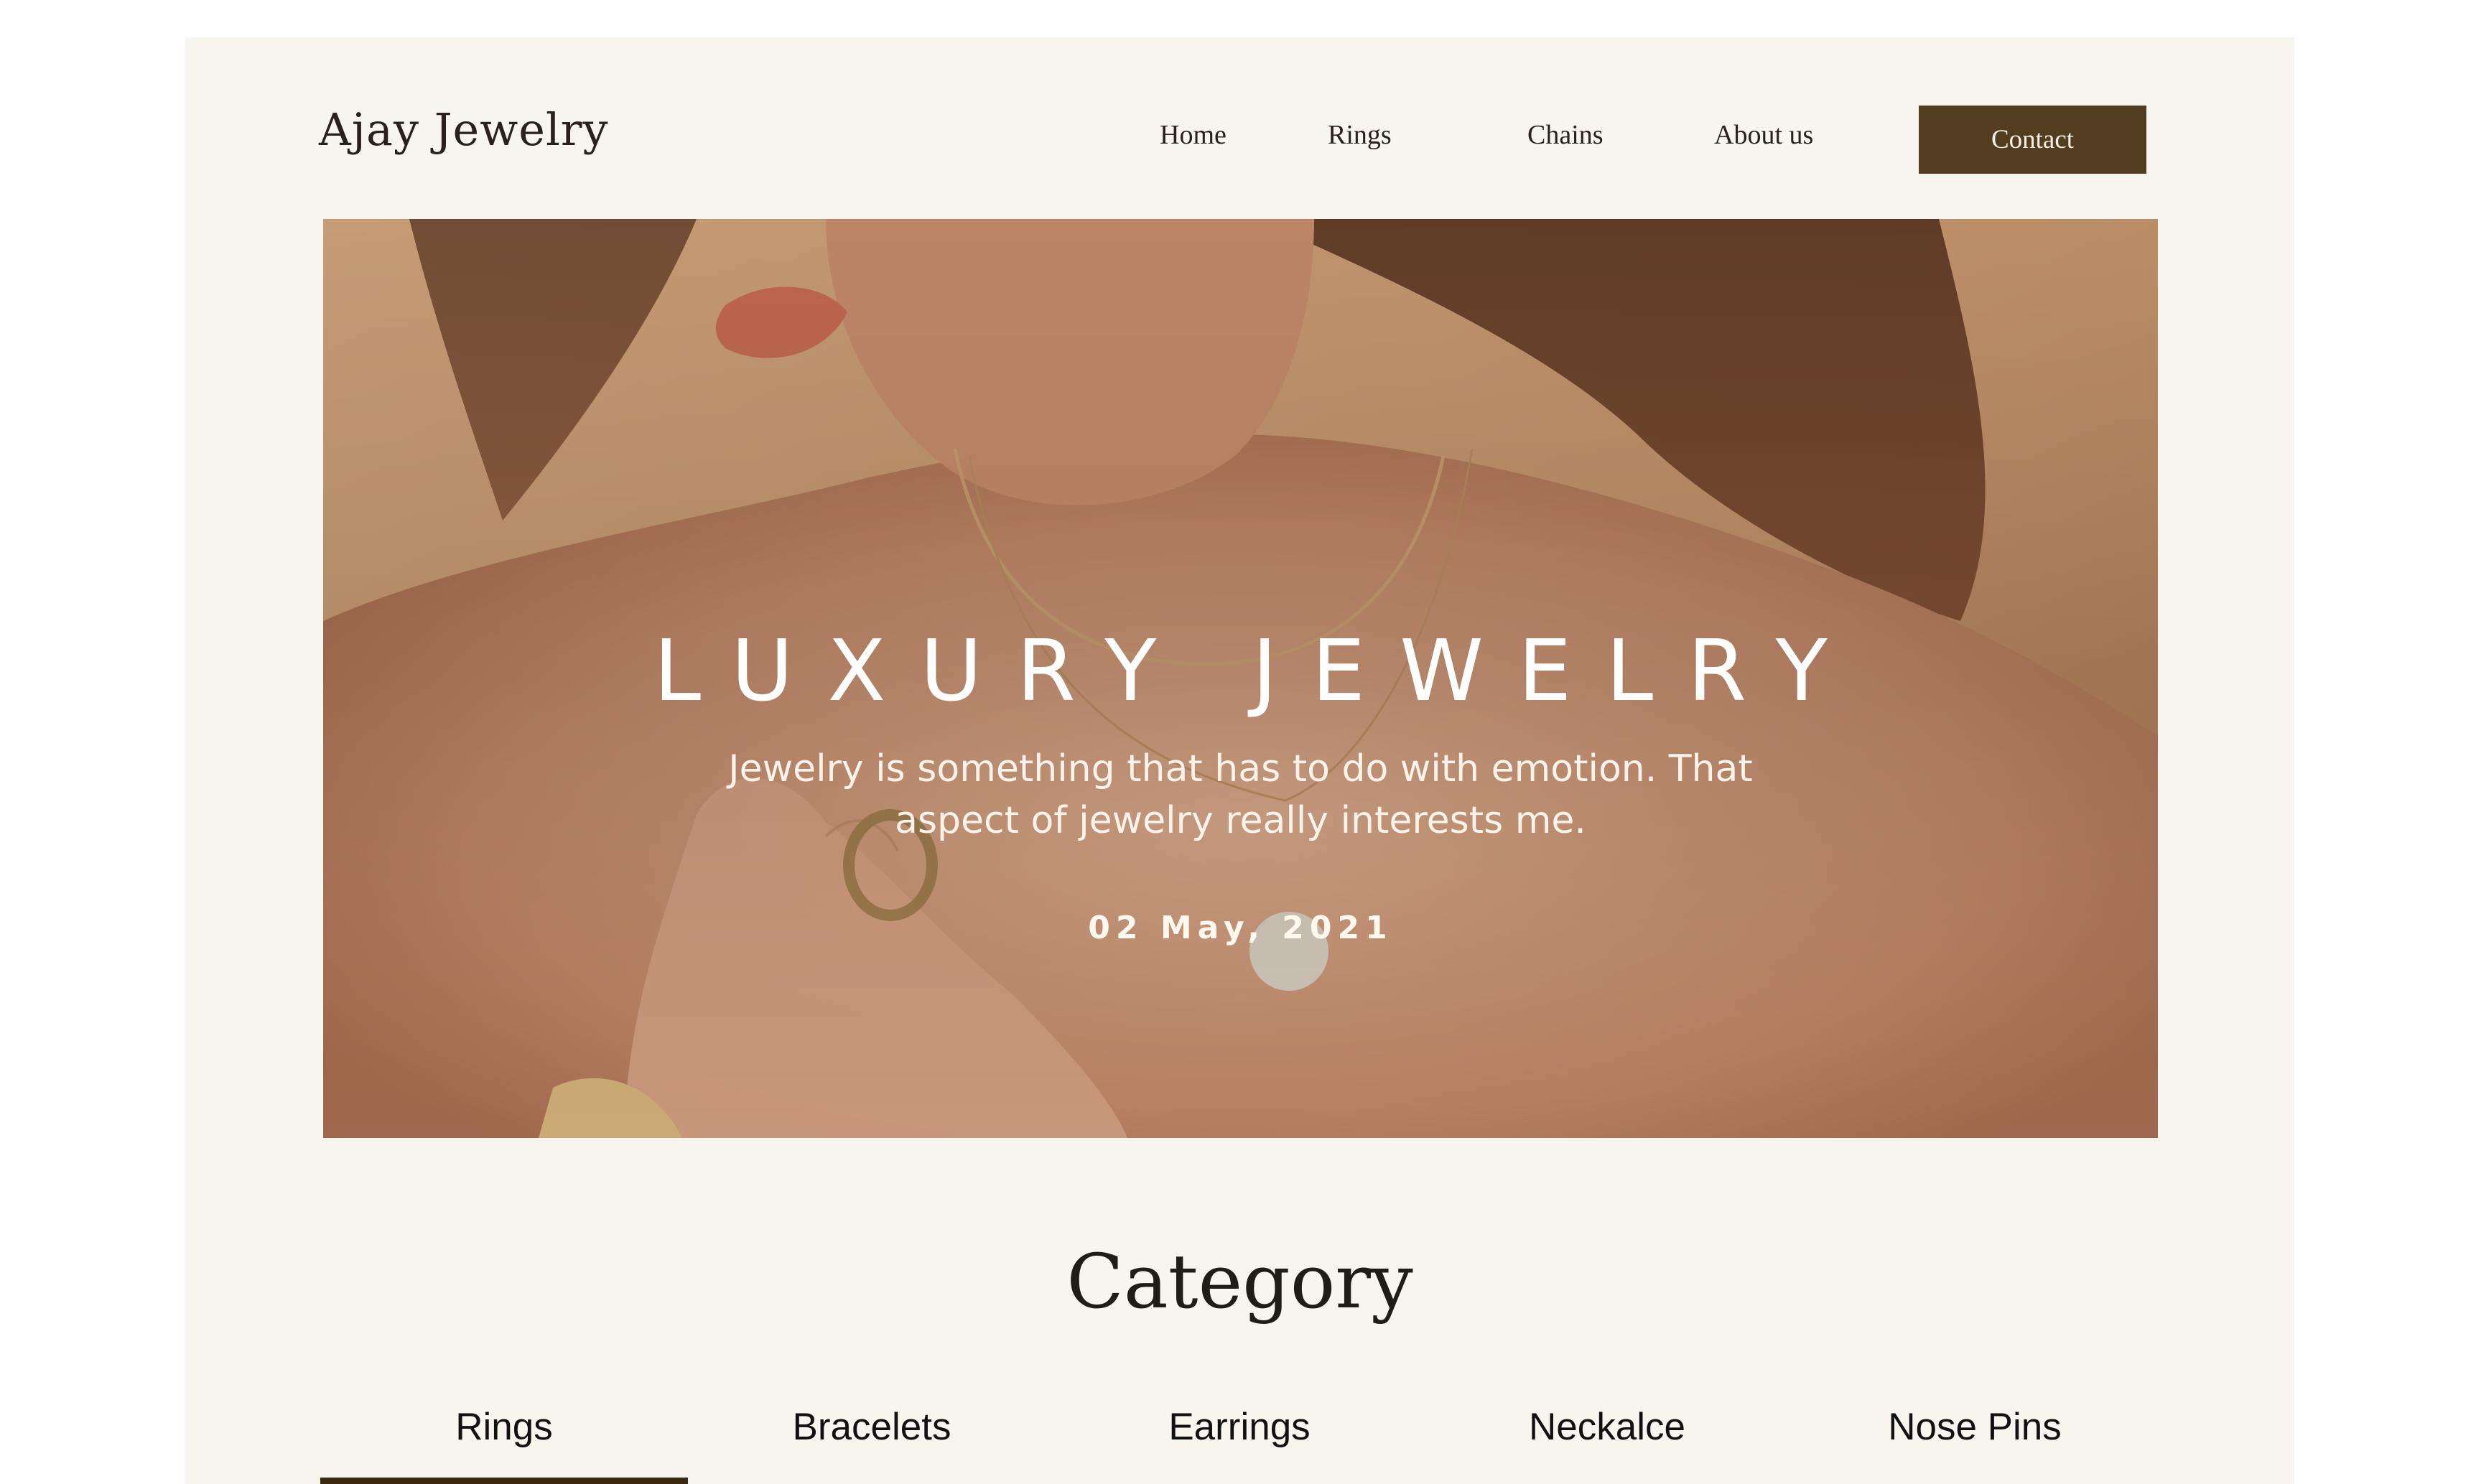 The width and height of the screenshot is (2476, 1484). I want to click on contact-button: Contact, so click(2032, 140).